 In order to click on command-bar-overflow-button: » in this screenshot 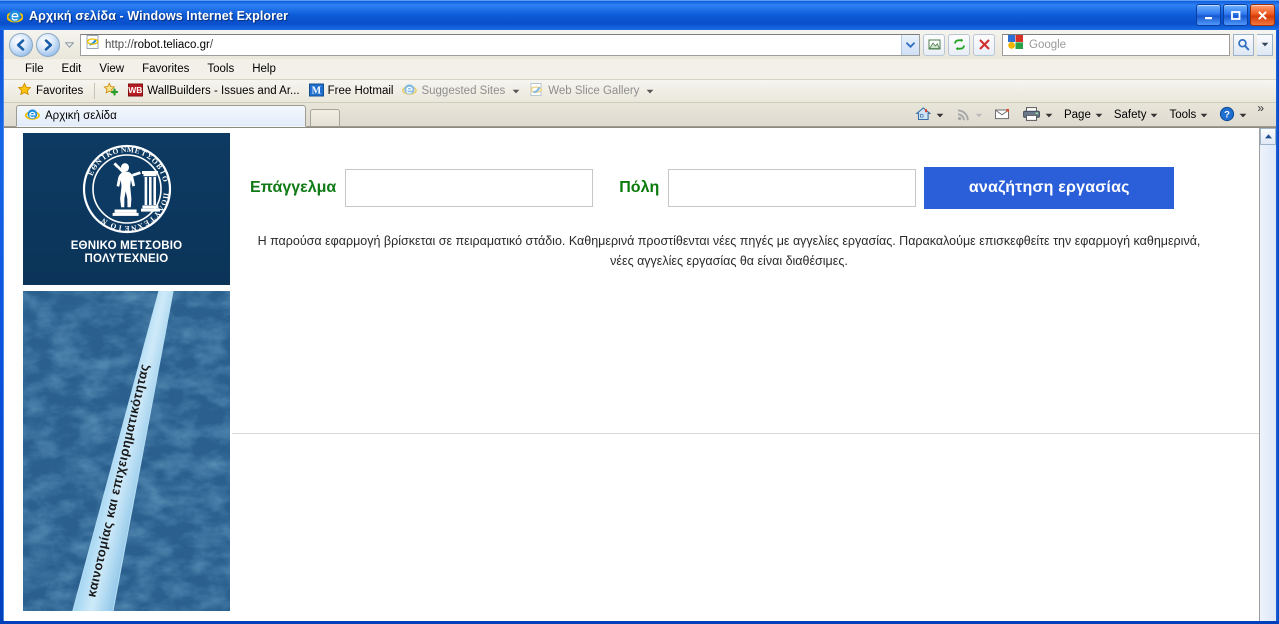, I will do `click(1260, 108)`.